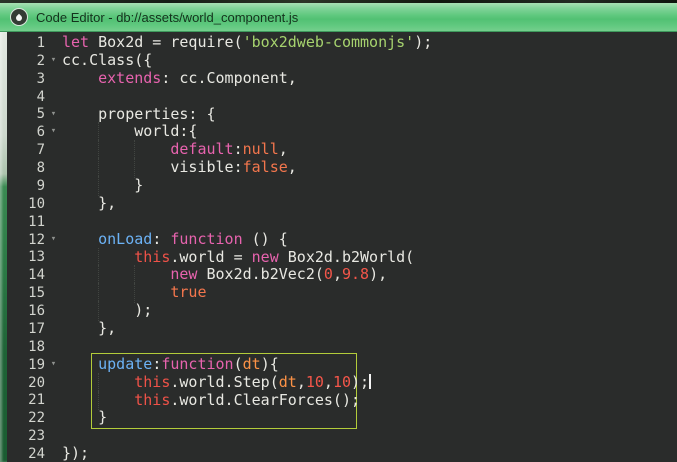  I want to click on code-text: world:{, so click(130, 132).